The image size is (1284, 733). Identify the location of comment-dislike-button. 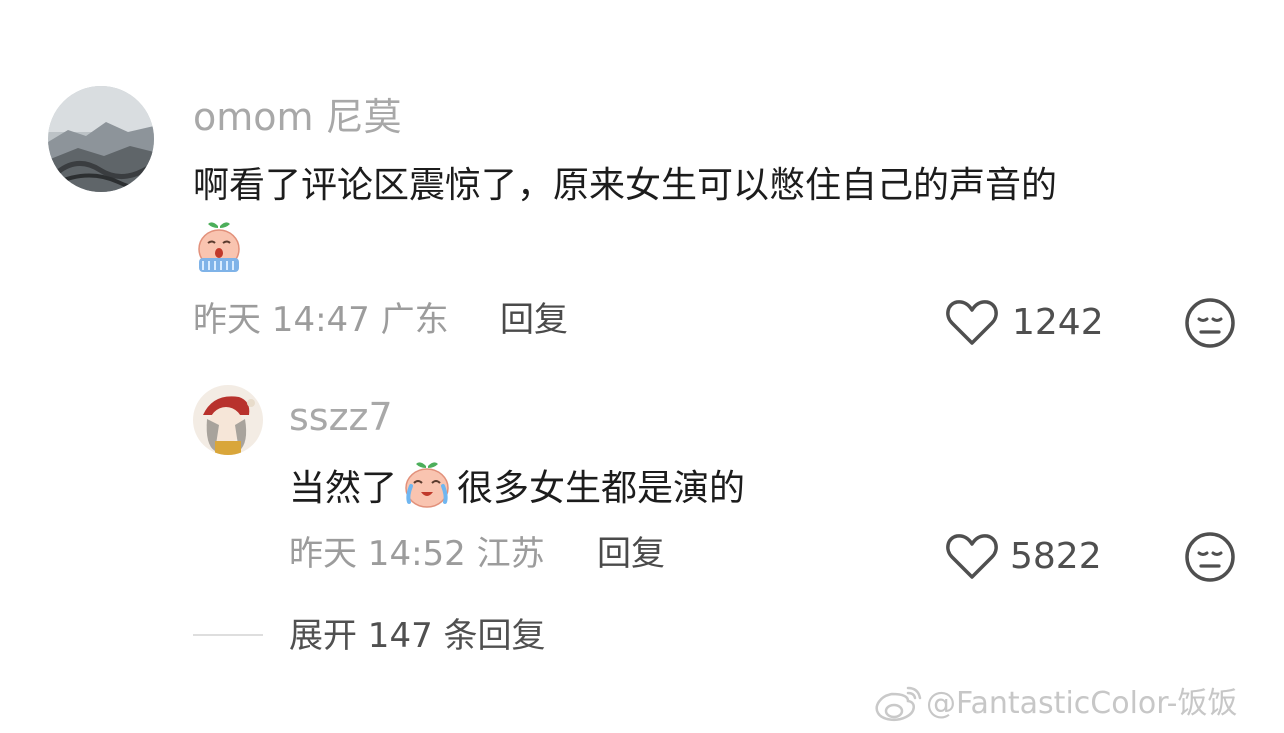
(1210, 323).